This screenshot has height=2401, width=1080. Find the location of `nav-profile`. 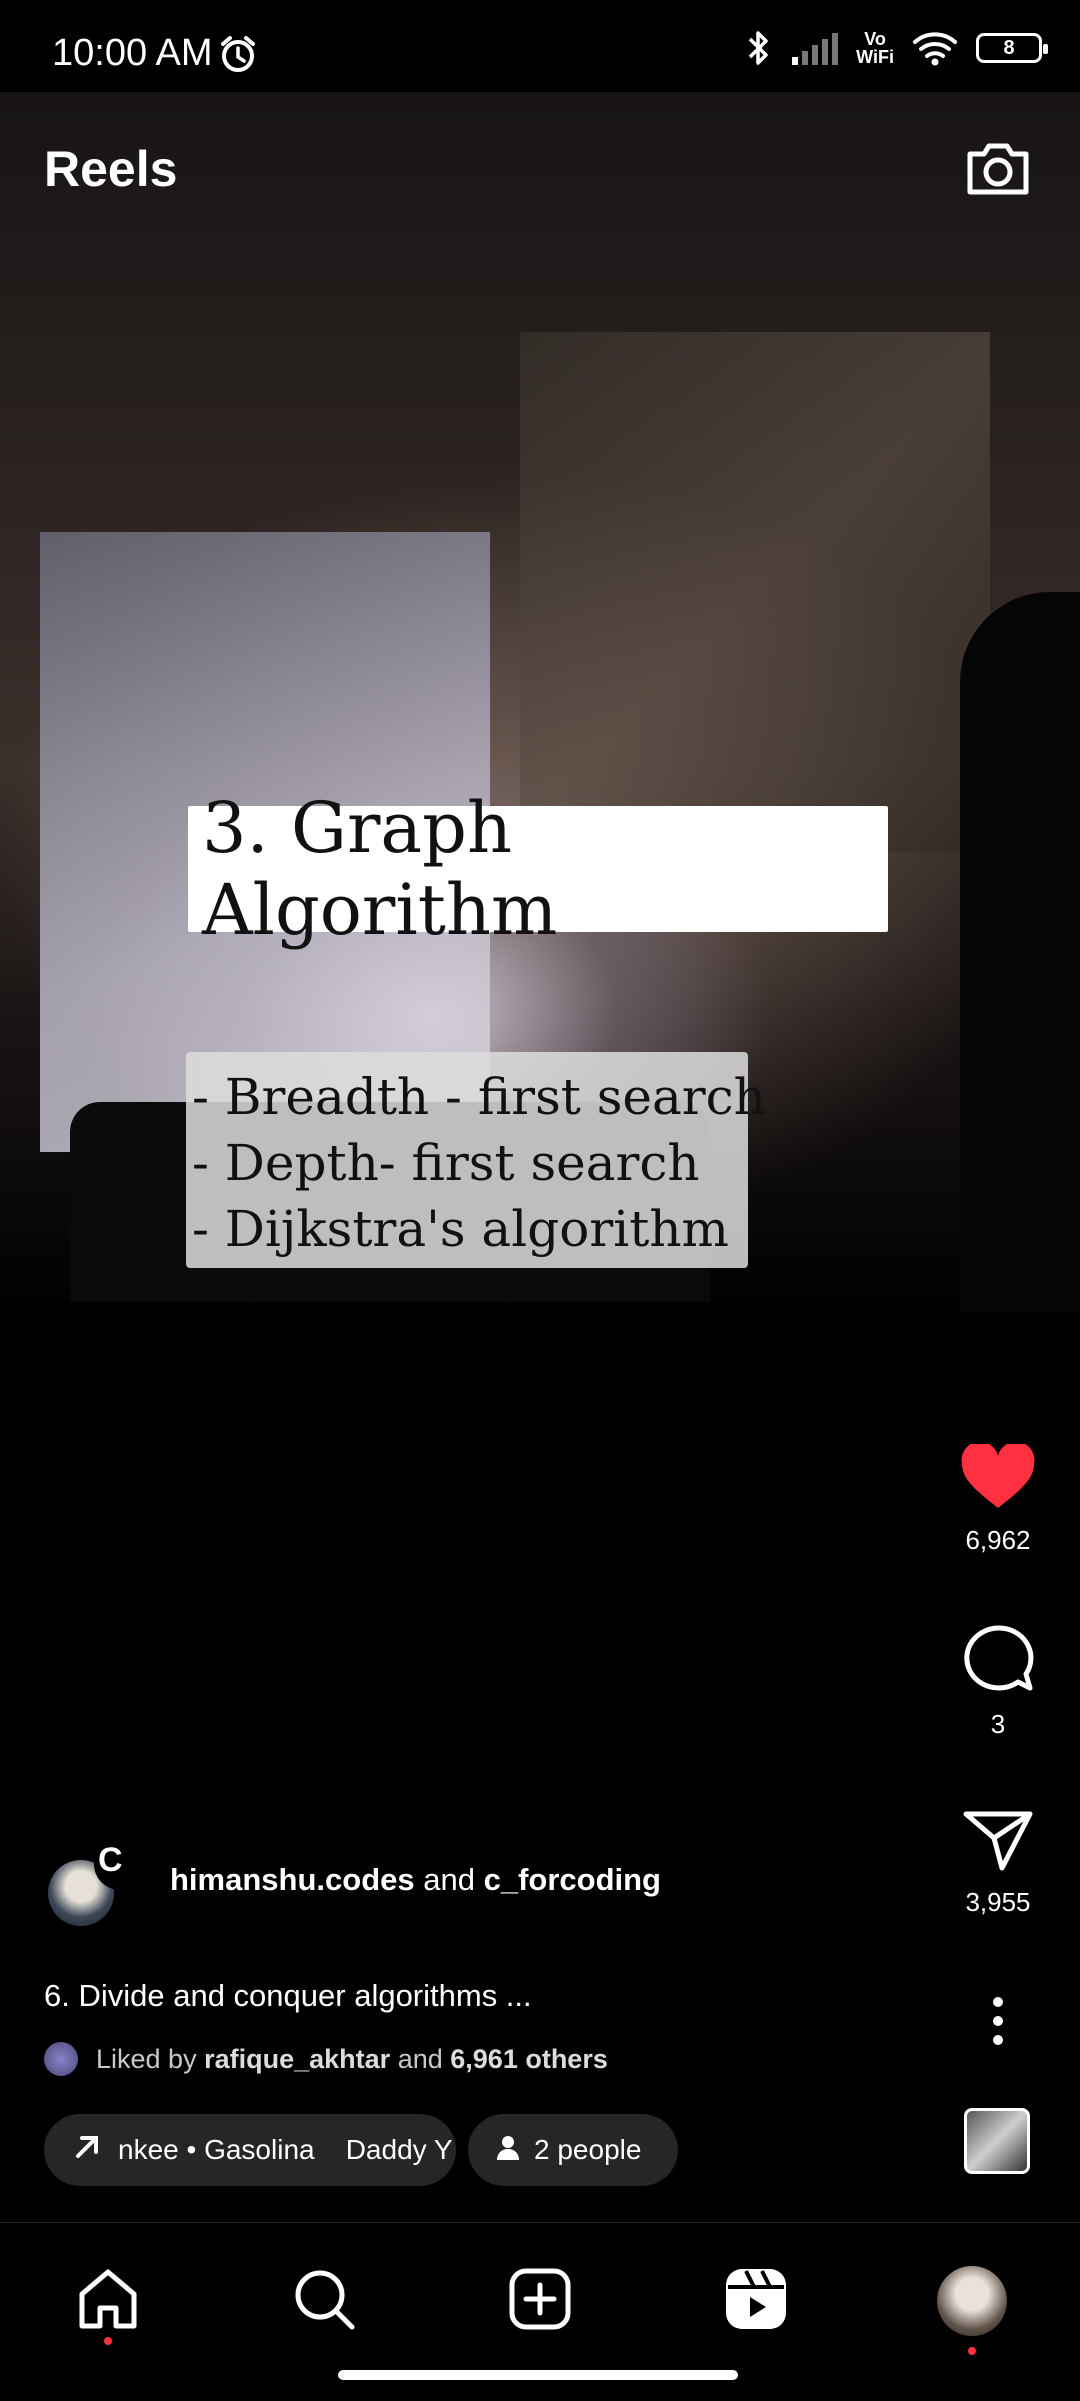

nav-profile is located at coordinates (972, 2308).